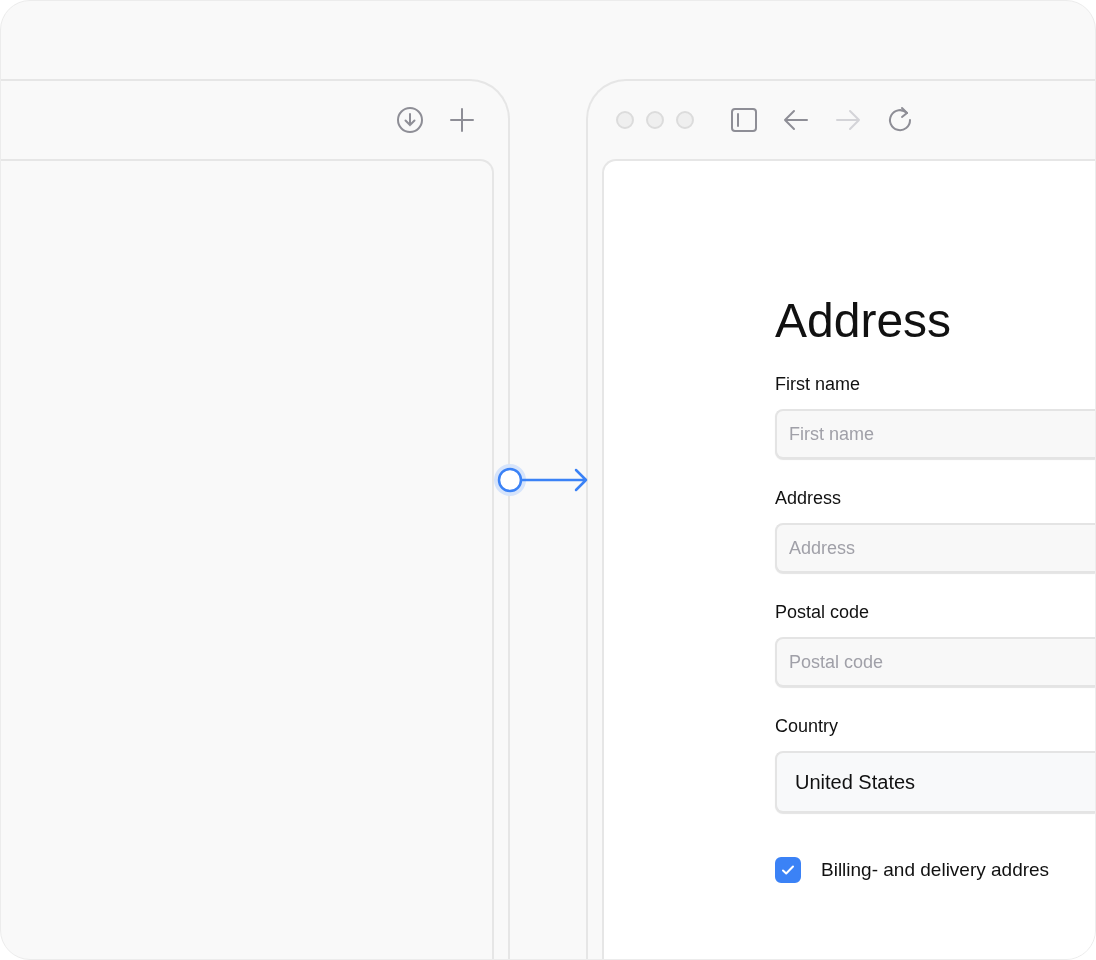 This screenshot has width=1096, height=960. I want to click on input-field: First name, so click(935, 434).